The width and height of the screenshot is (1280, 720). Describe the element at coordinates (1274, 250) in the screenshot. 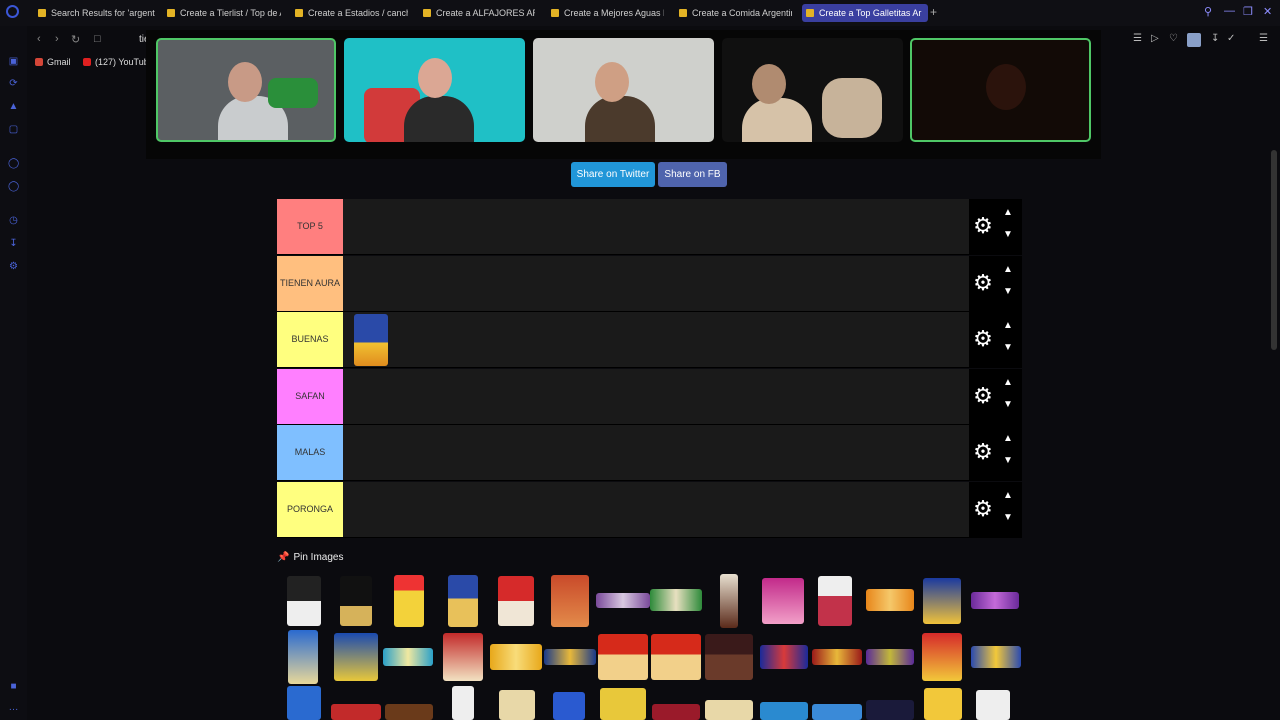

I see `page-scrollbar` at that location.